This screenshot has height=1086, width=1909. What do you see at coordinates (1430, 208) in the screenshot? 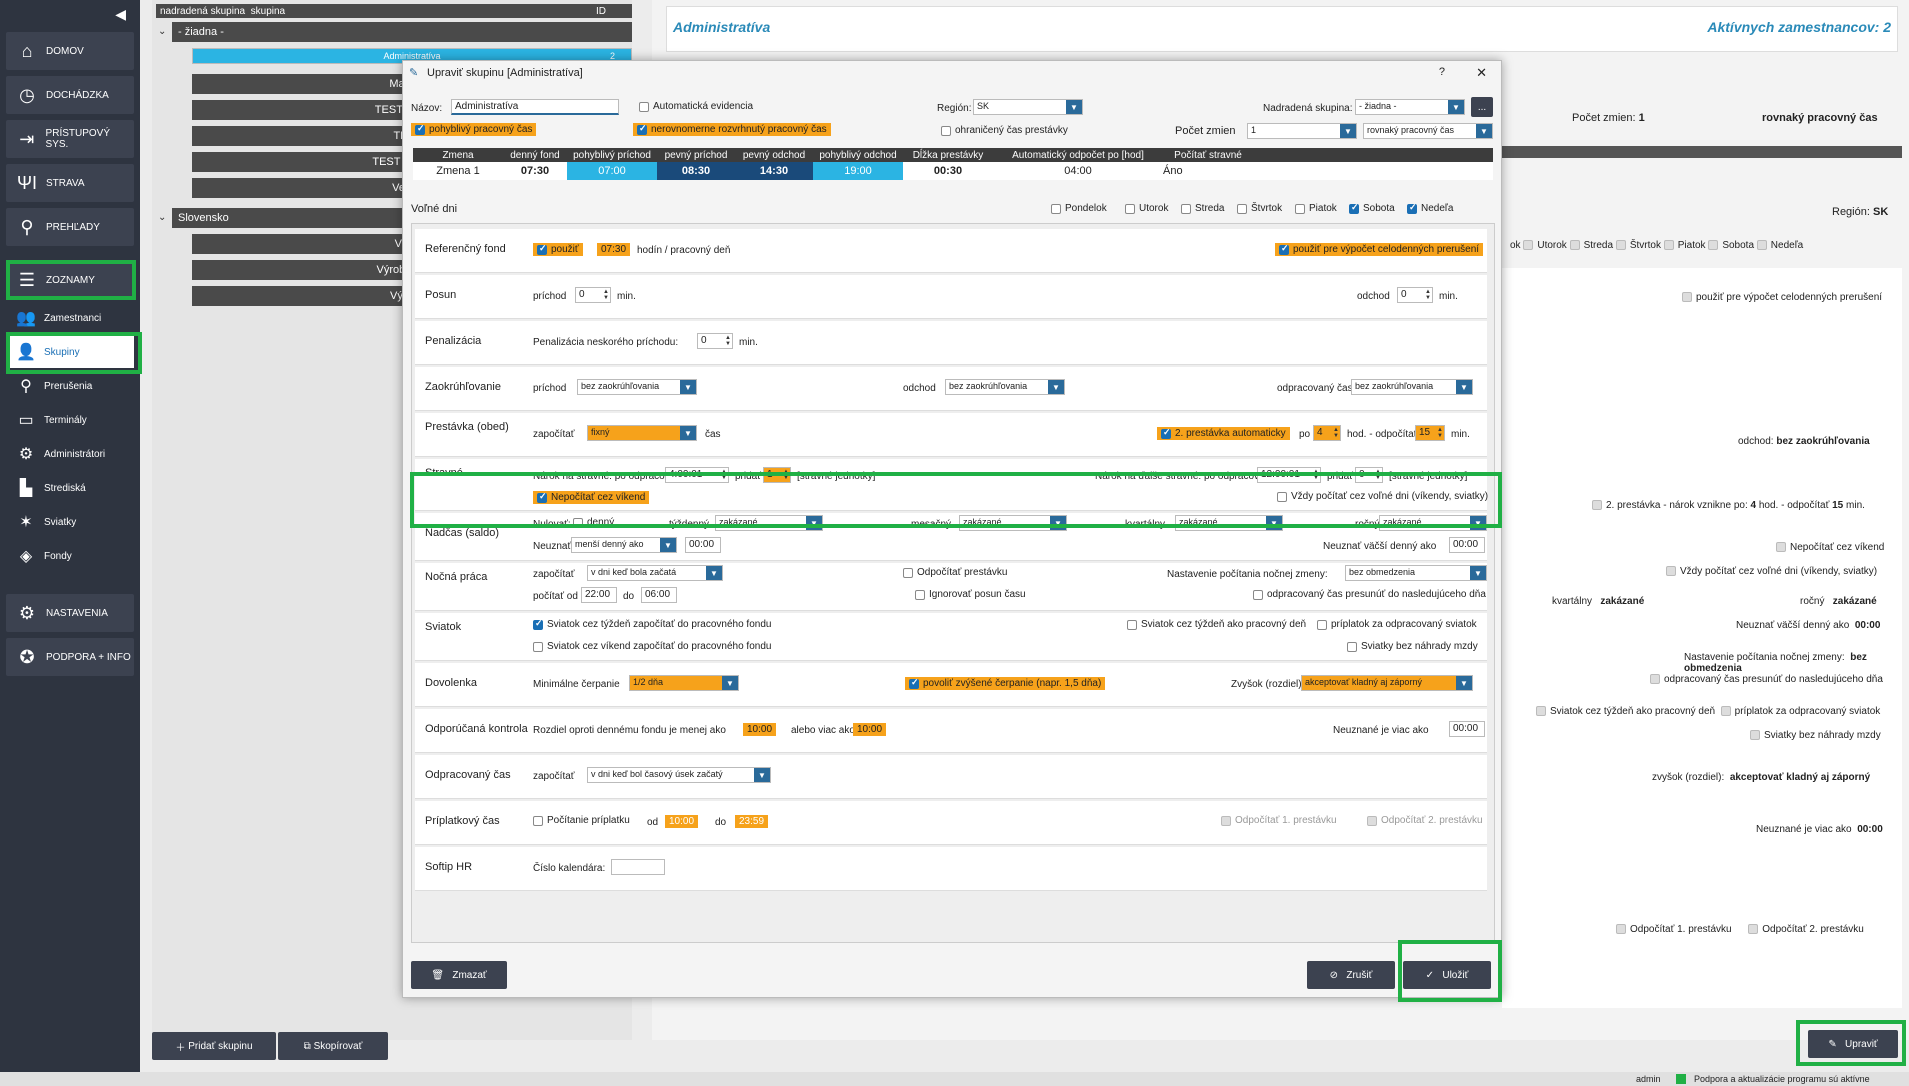
I see `day-nedela: Nedeľa` at bounding box center [1430, 208].